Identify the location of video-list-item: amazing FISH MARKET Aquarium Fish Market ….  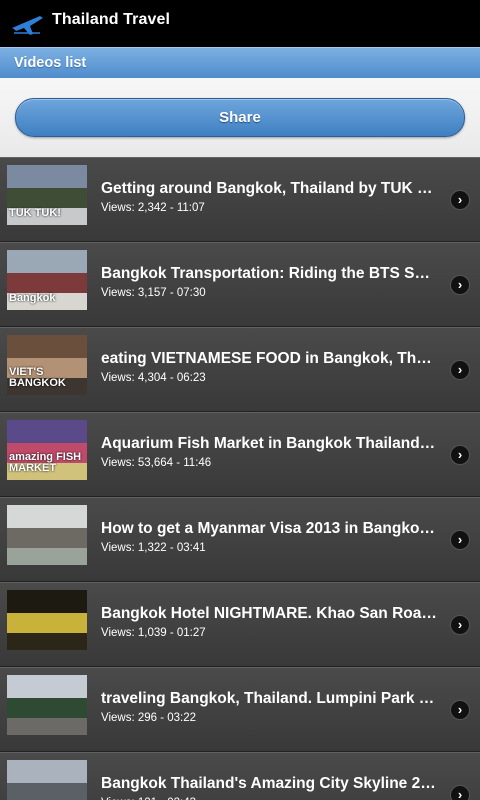
(240, 454).